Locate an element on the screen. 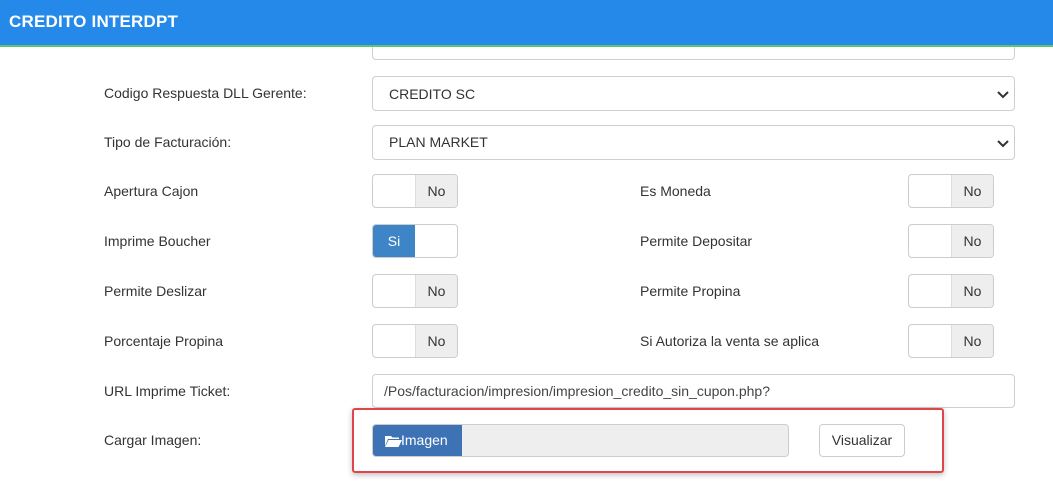  imagen-browse-button: Imagen is located at coordinates (417, 440).